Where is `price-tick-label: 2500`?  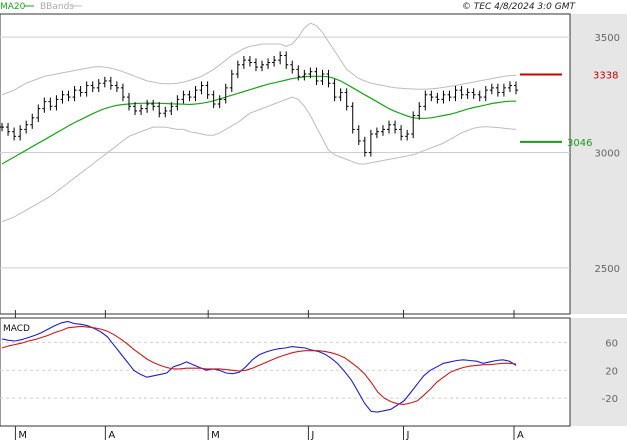
price-tick-label: 2500 is located at coordinates (607, 269).